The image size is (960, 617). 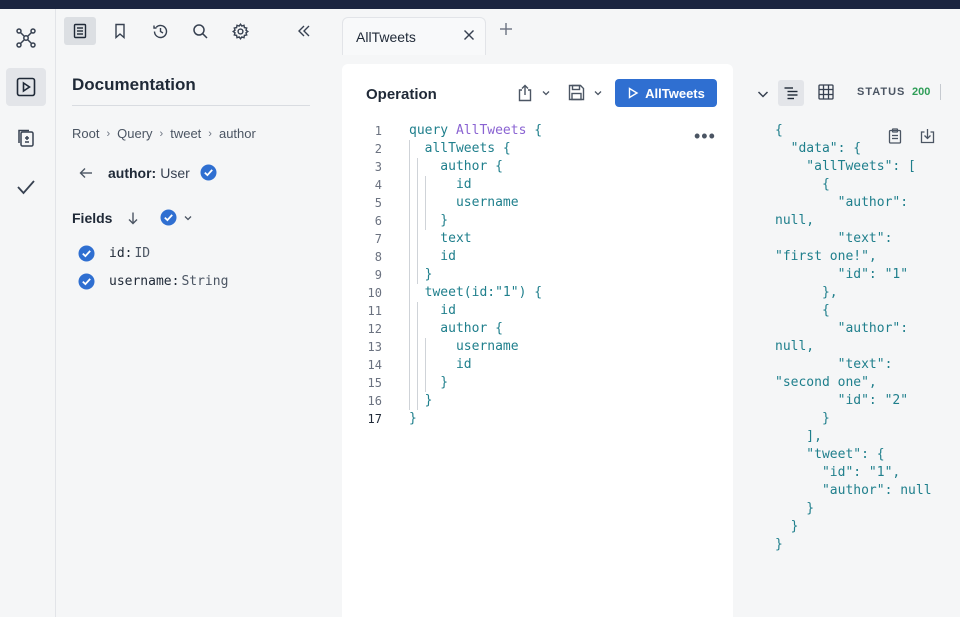 What do you see at coordinates (842, 400) in the screenshot?
I see `json-line: "id": "2"` at bounding box center [842, 400].